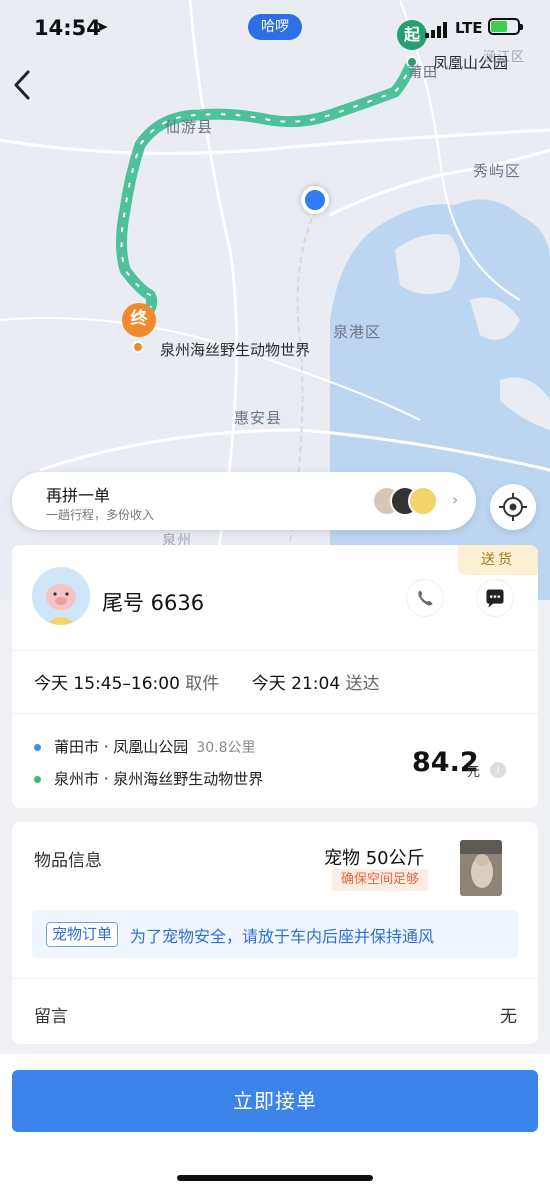  I want to click on to-dot, so click(37, 779).